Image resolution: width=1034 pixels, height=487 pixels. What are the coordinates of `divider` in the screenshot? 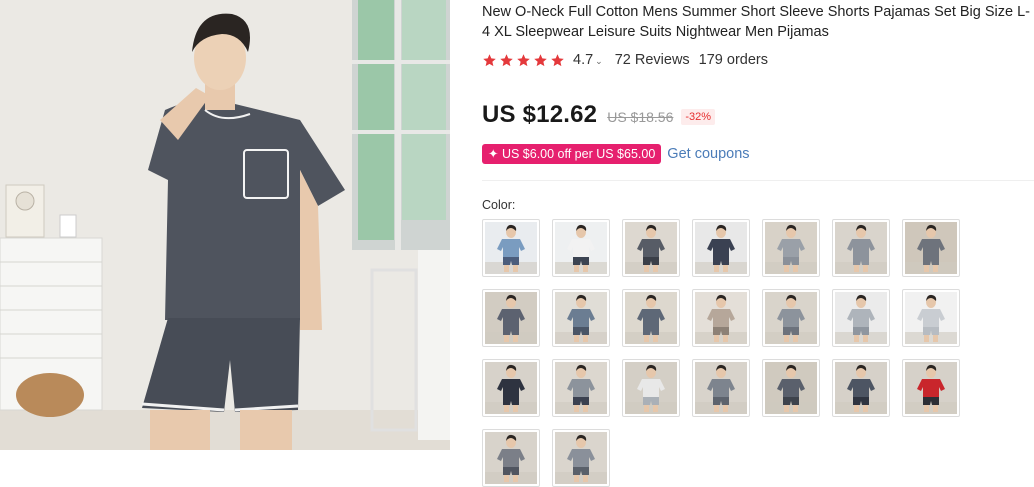 It's located at (758, 180).